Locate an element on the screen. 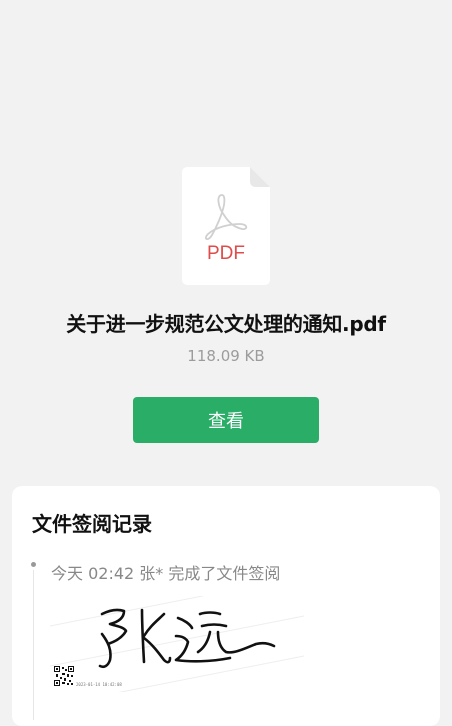 Image resolution: width=452 pixels, height=726 pixels. timeline-dot is located at coordinates (33, 564).